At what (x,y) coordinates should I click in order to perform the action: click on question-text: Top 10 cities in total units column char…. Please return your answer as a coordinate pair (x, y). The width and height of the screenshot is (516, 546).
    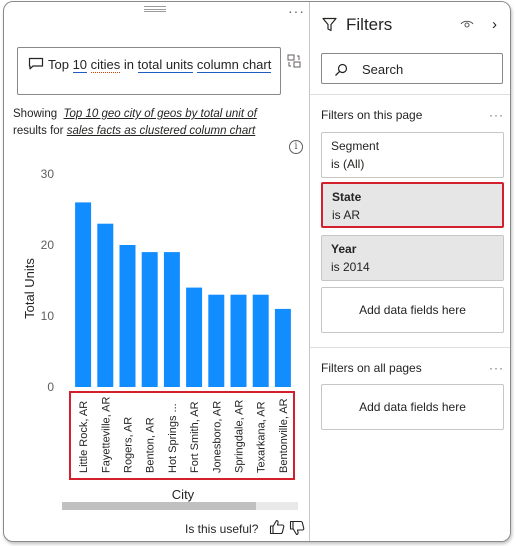
    Looking at the image, I should click on (160, 65).